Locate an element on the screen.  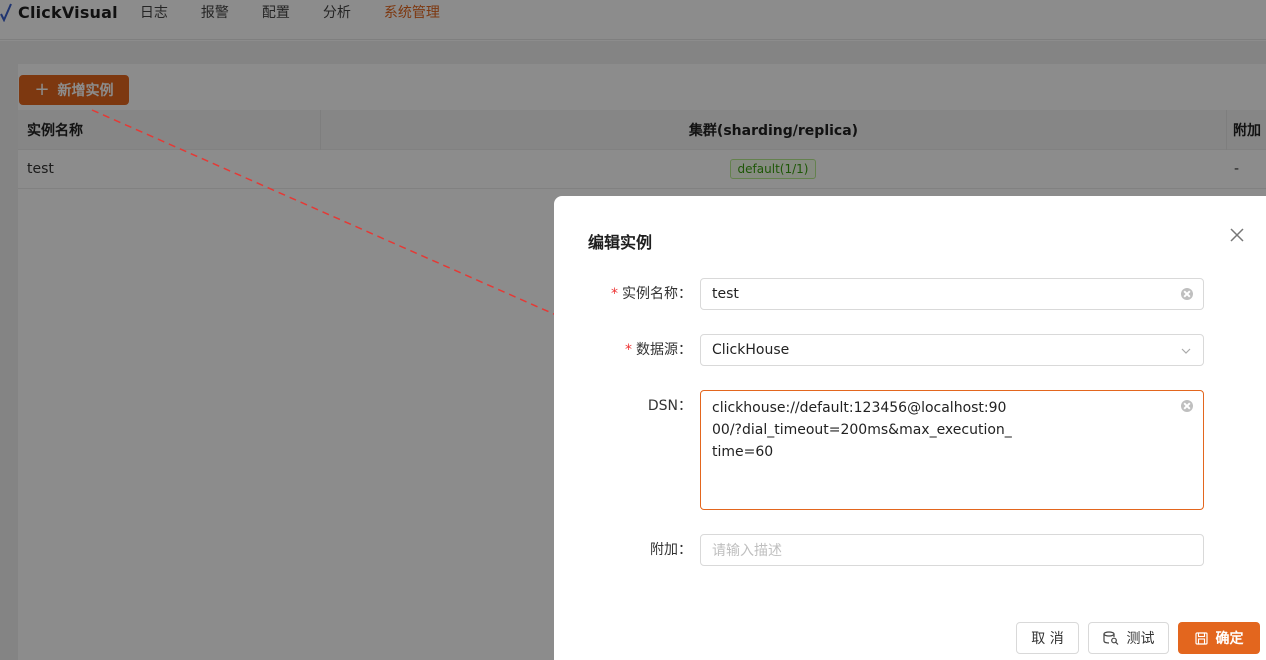
form-row-datasource: * 数据源： ClickHouse is located at coordinates (879, 350).